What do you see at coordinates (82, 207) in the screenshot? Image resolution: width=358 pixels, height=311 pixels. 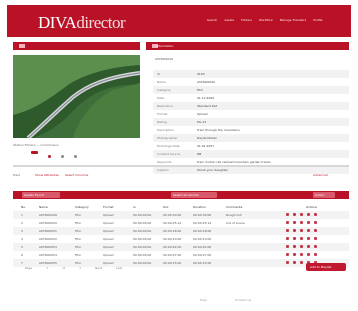 I see `col-header: Category` at bounding box center [82, 207].